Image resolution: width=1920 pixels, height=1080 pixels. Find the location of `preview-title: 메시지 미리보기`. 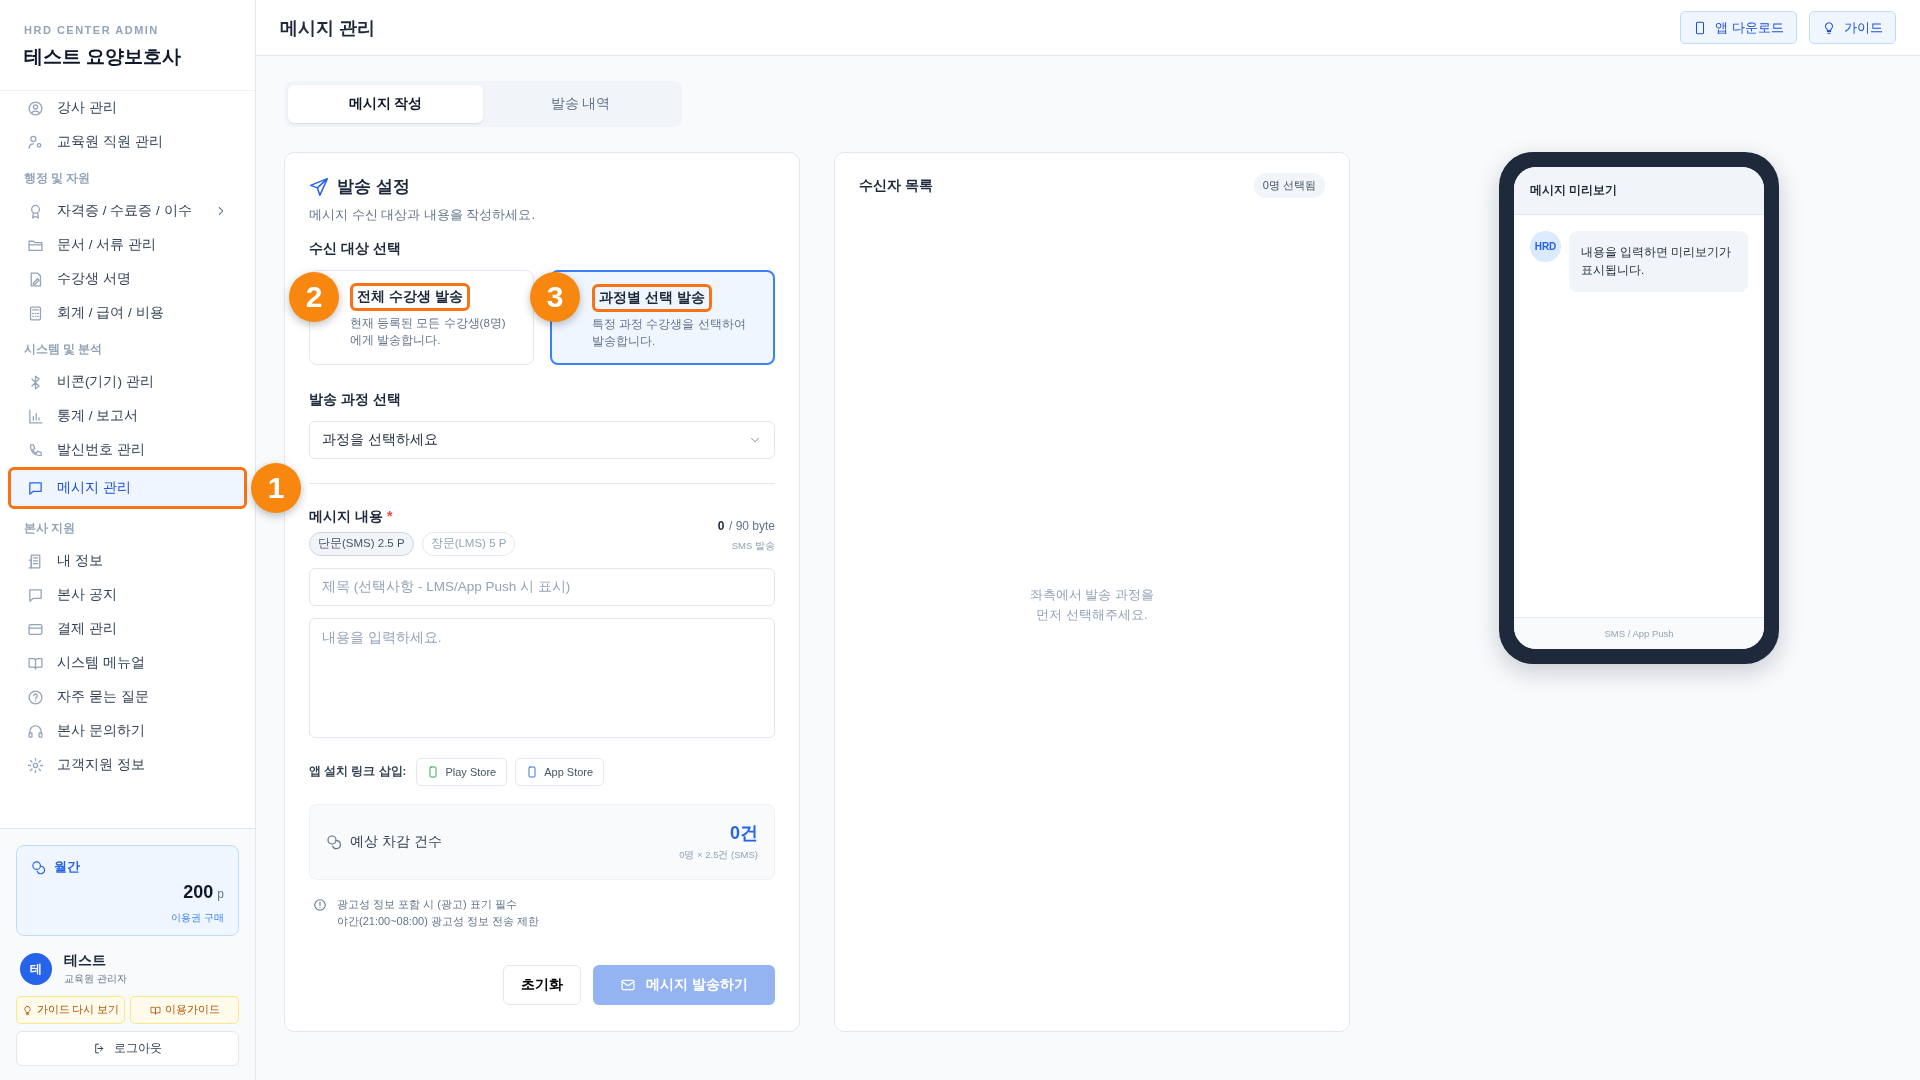

preview-title: 메시지 미리보기 is located at coordinates (1639, 191).